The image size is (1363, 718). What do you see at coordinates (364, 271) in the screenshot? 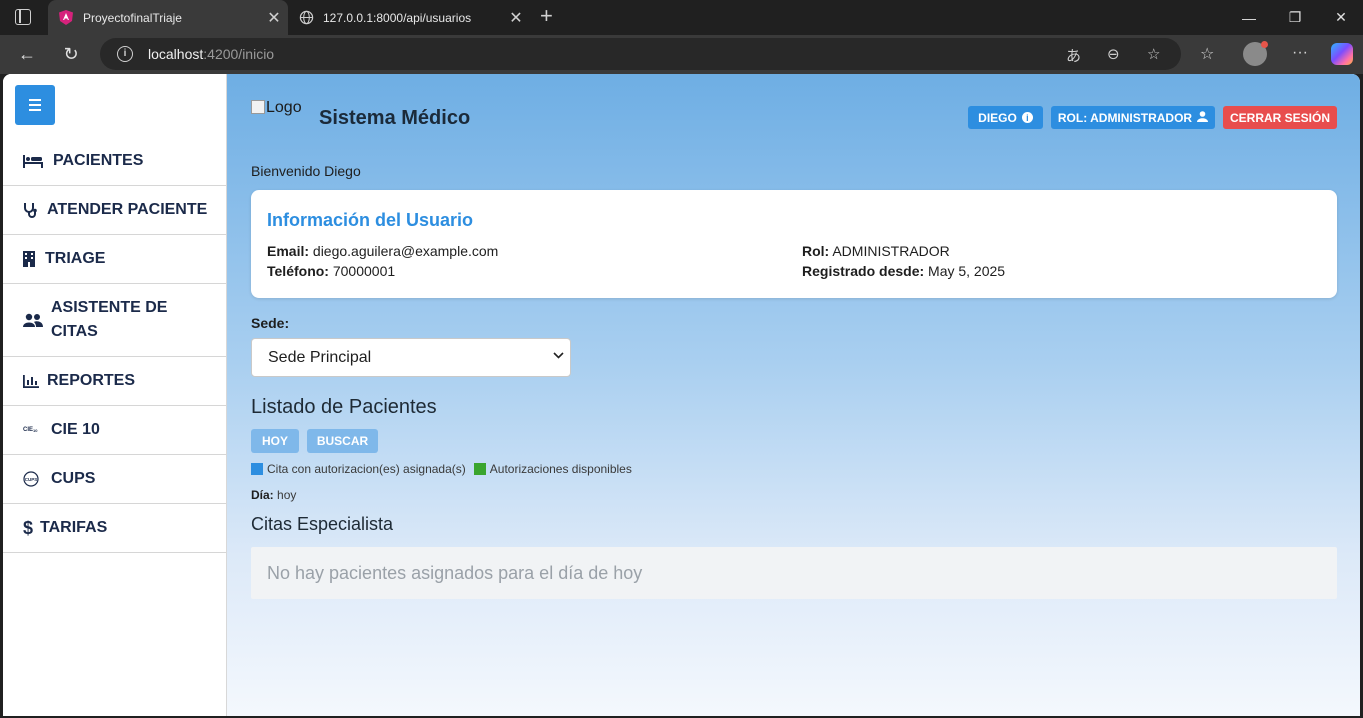
I see `phone-value: 70000001` at bounding box center [364, 271].